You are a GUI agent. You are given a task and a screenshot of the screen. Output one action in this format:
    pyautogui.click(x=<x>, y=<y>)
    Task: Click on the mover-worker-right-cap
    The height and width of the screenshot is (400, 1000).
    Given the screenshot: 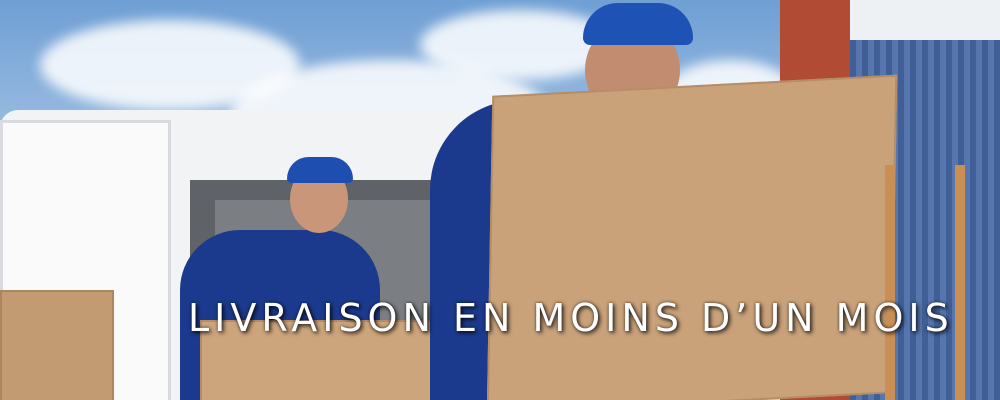 What is the action you would take?
    pyautogui.click(x=638, y=24)
    